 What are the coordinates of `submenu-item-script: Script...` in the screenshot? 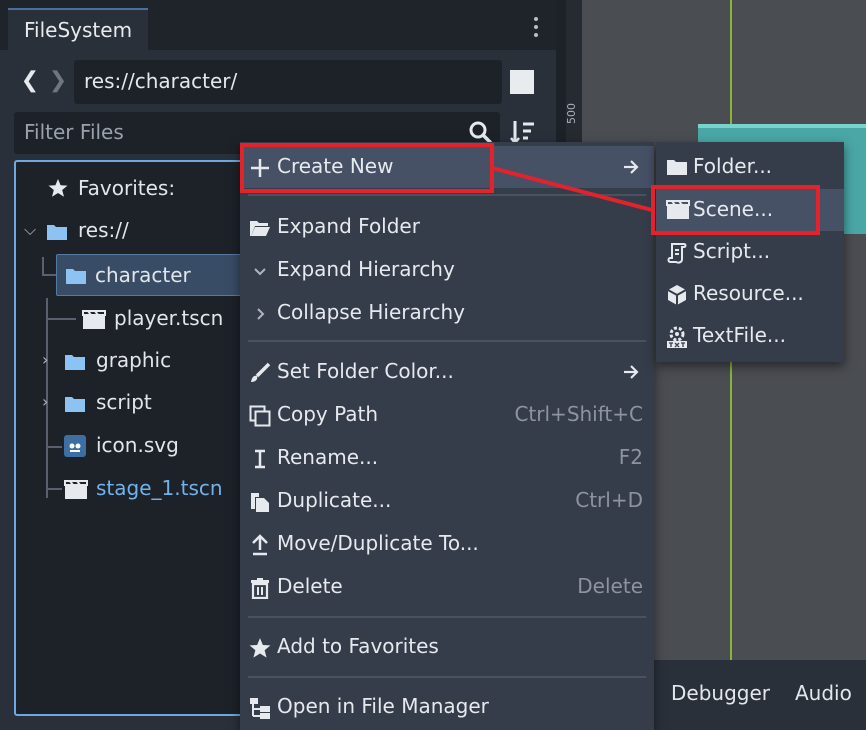 It's located at (750, 252).